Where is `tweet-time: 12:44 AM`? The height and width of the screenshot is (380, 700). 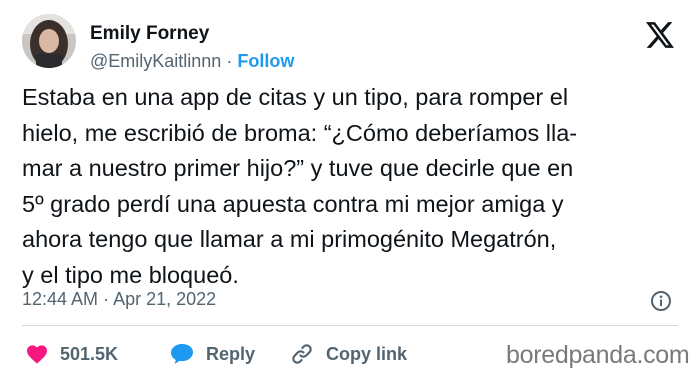 tweet-time: 12:44 AM is located at coordinates (60, 299).